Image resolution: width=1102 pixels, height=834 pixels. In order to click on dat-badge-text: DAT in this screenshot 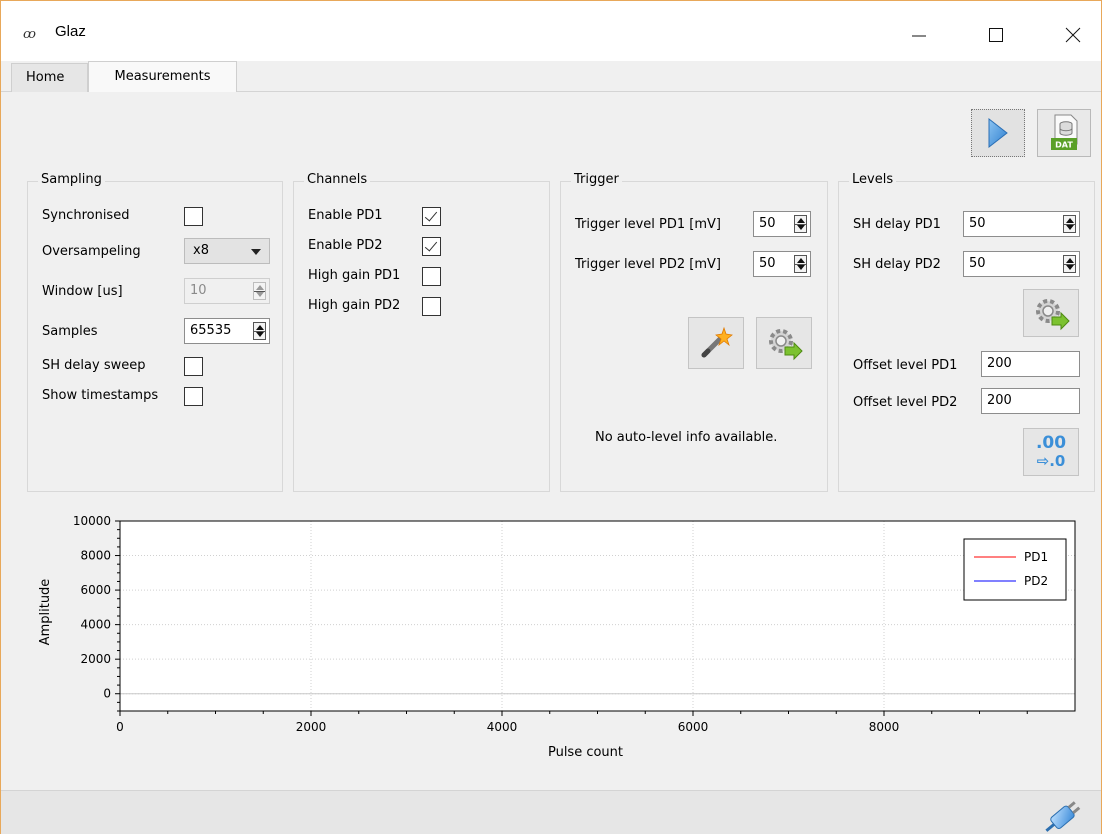, I will do `click(1064, 145)`.